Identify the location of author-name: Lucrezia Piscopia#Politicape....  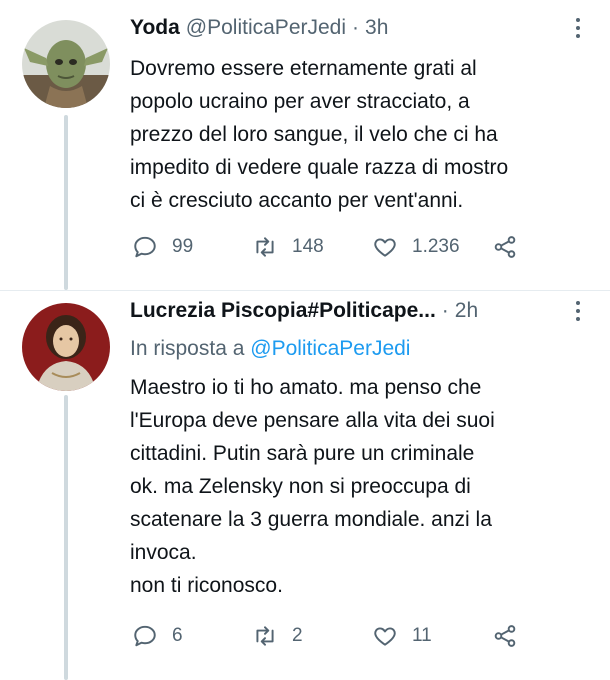
(283, 311).